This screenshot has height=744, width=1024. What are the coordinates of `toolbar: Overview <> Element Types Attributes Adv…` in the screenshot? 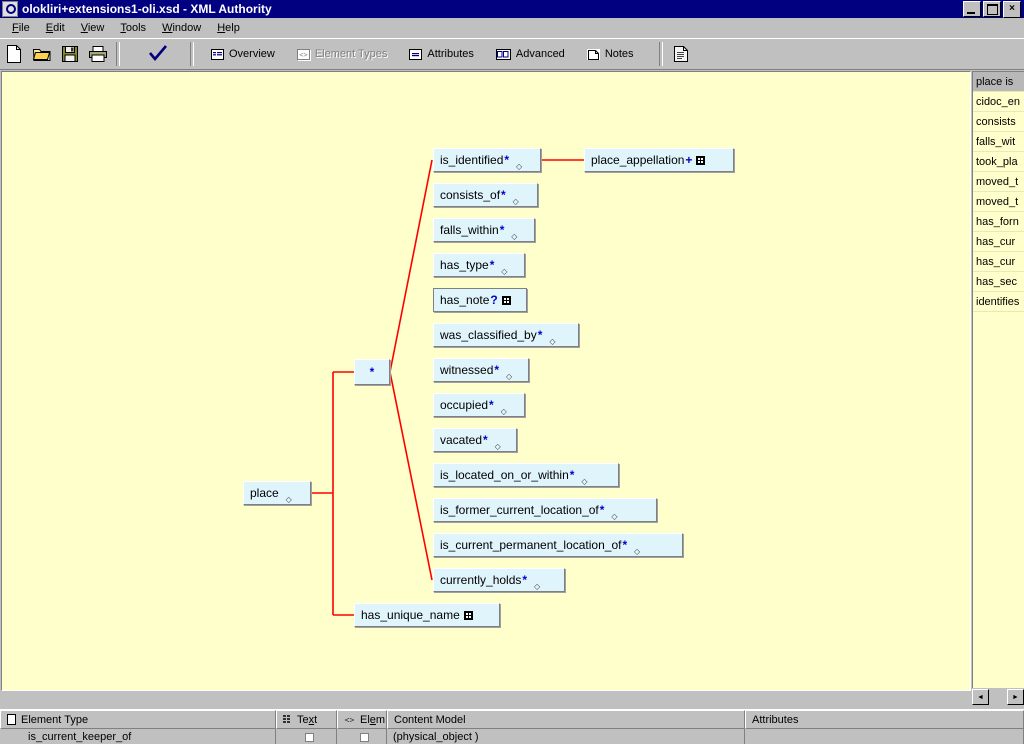 It's located at (512, 54).